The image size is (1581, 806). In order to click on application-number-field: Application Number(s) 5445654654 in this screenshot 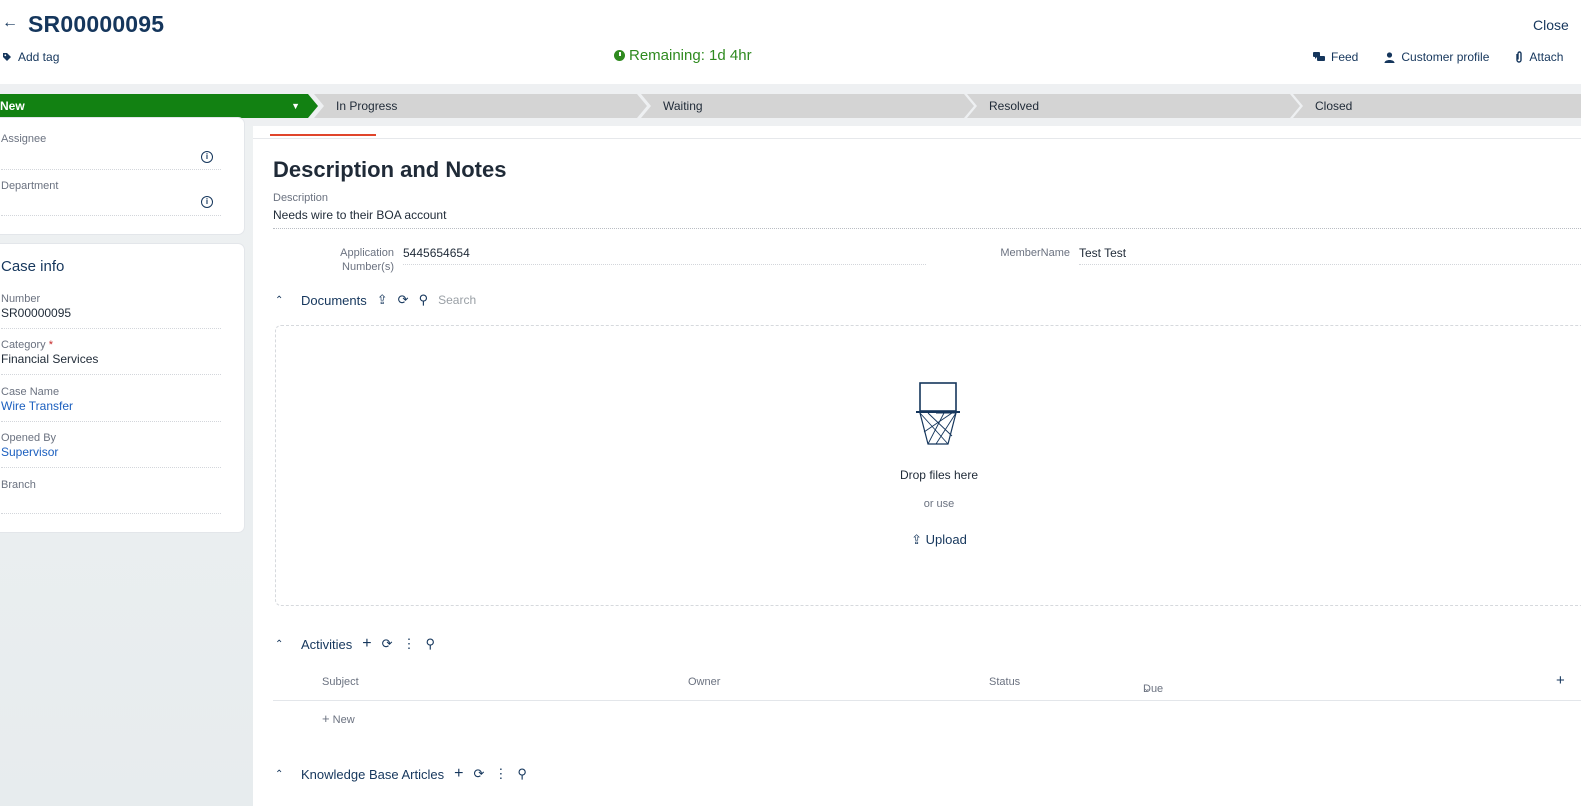, I will do `click(617, 260)`.